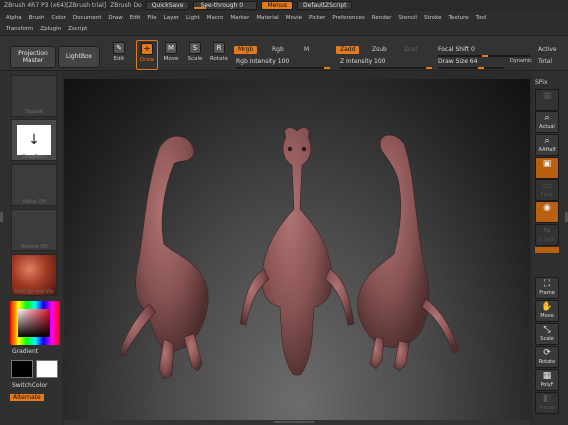 The height and width of the screenshot is (425, 568). I want to click on edit-button: ✎ Edit, so click(119, 55).